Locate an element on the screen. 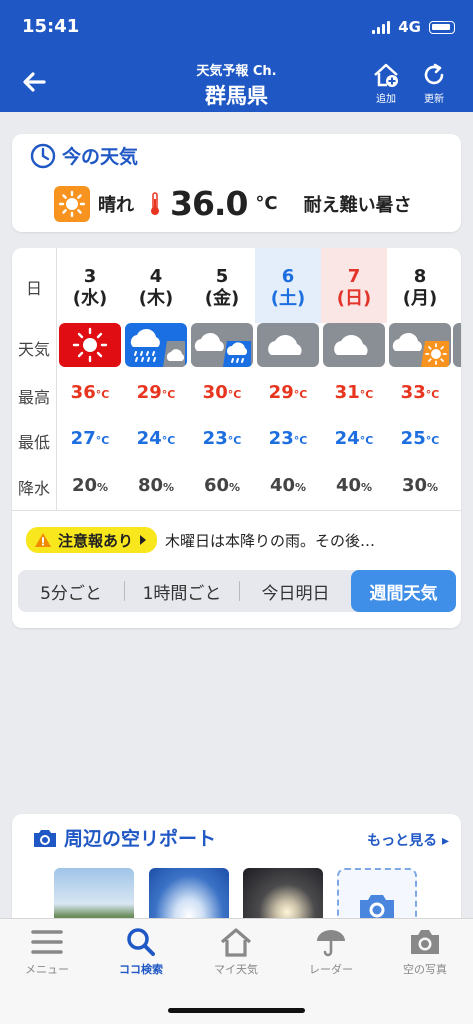  label-rain: 降水 is located at coordinates (33, 488).